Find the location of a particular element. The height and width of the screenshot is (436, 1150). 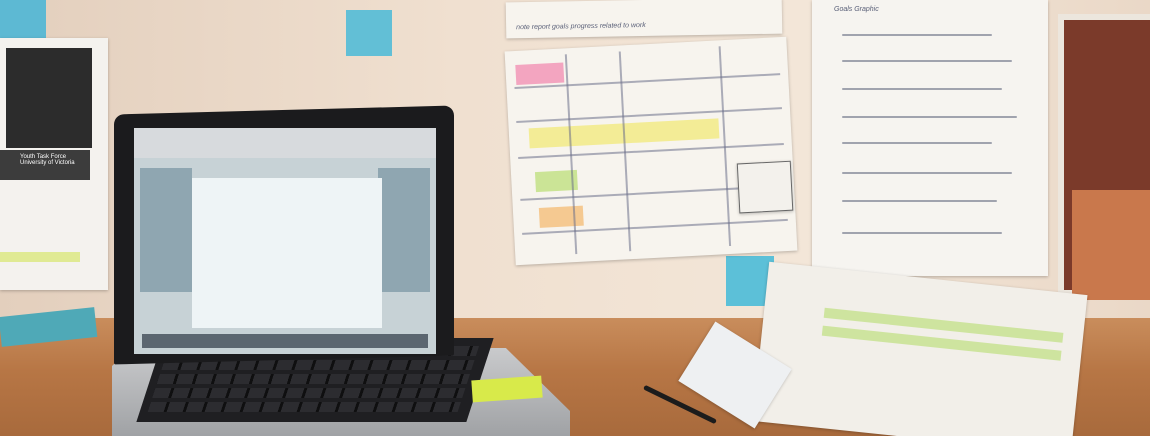

flyer-banner: Youth Task Force University of Victoria is located at coordinates (45, 165).